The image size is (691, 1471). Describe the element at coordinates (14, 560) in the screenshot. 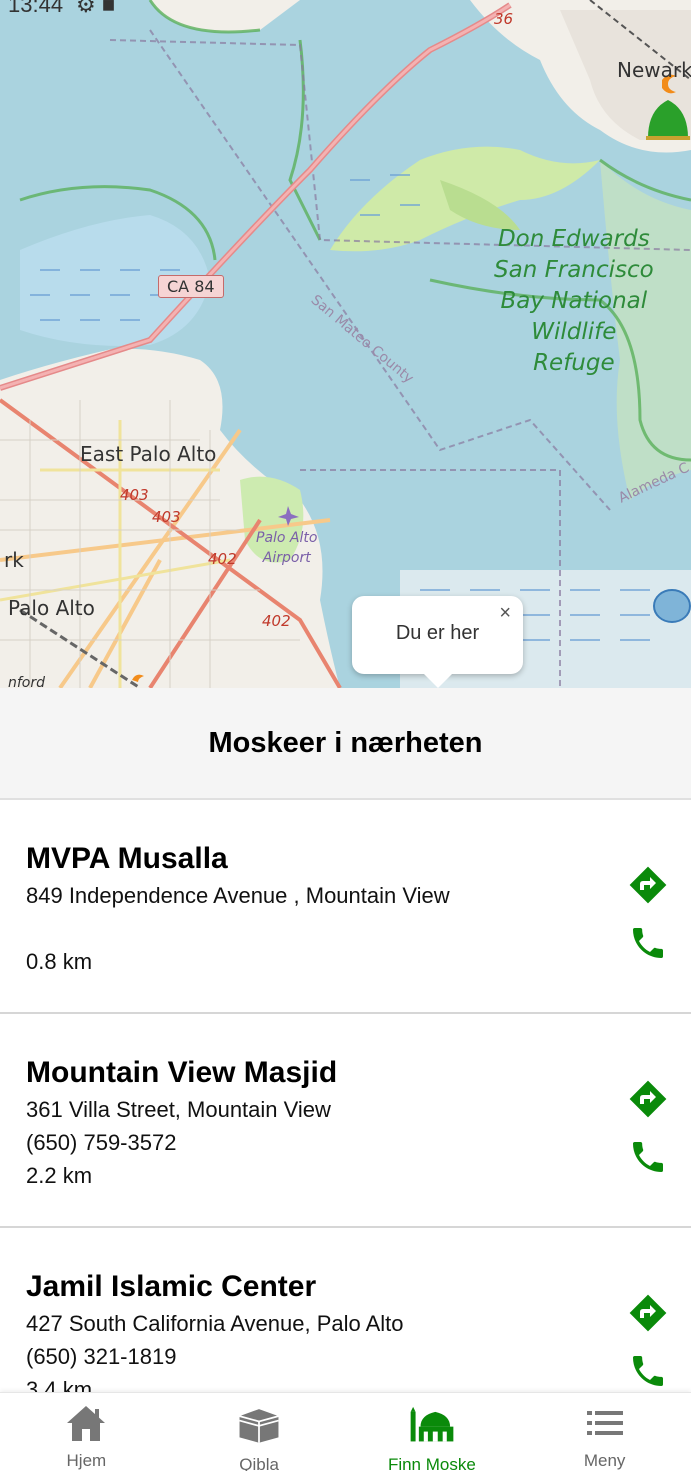

I see `map-label-fragment: rk` at that location.